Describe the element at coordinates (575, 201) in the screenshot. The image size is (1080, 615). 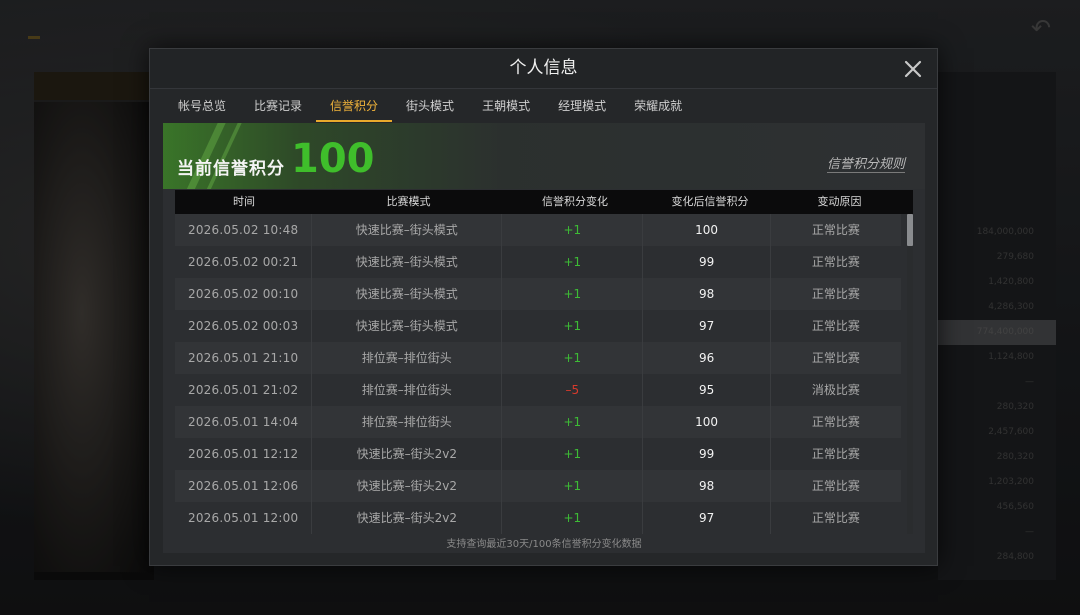
I see `header-change: 信誉积分变化` at that location.